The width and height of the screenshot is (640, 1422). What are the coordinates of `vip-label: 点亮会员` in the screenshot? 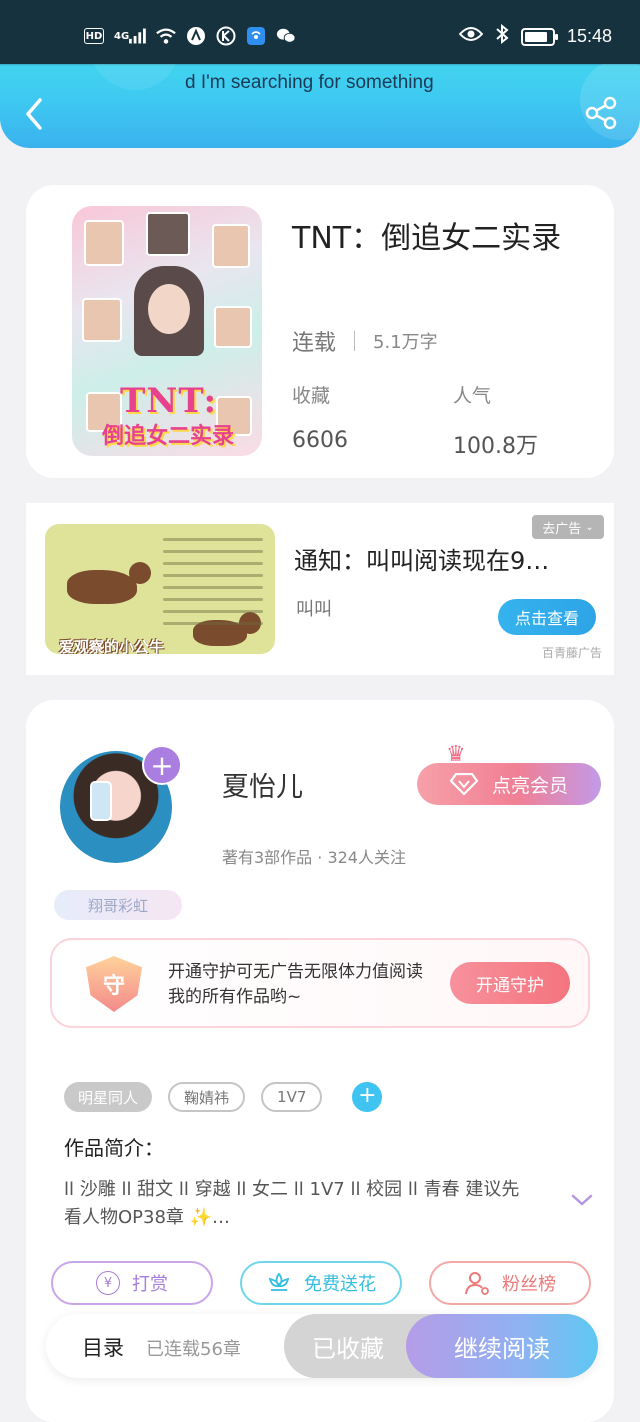 It's located at (529, 785).